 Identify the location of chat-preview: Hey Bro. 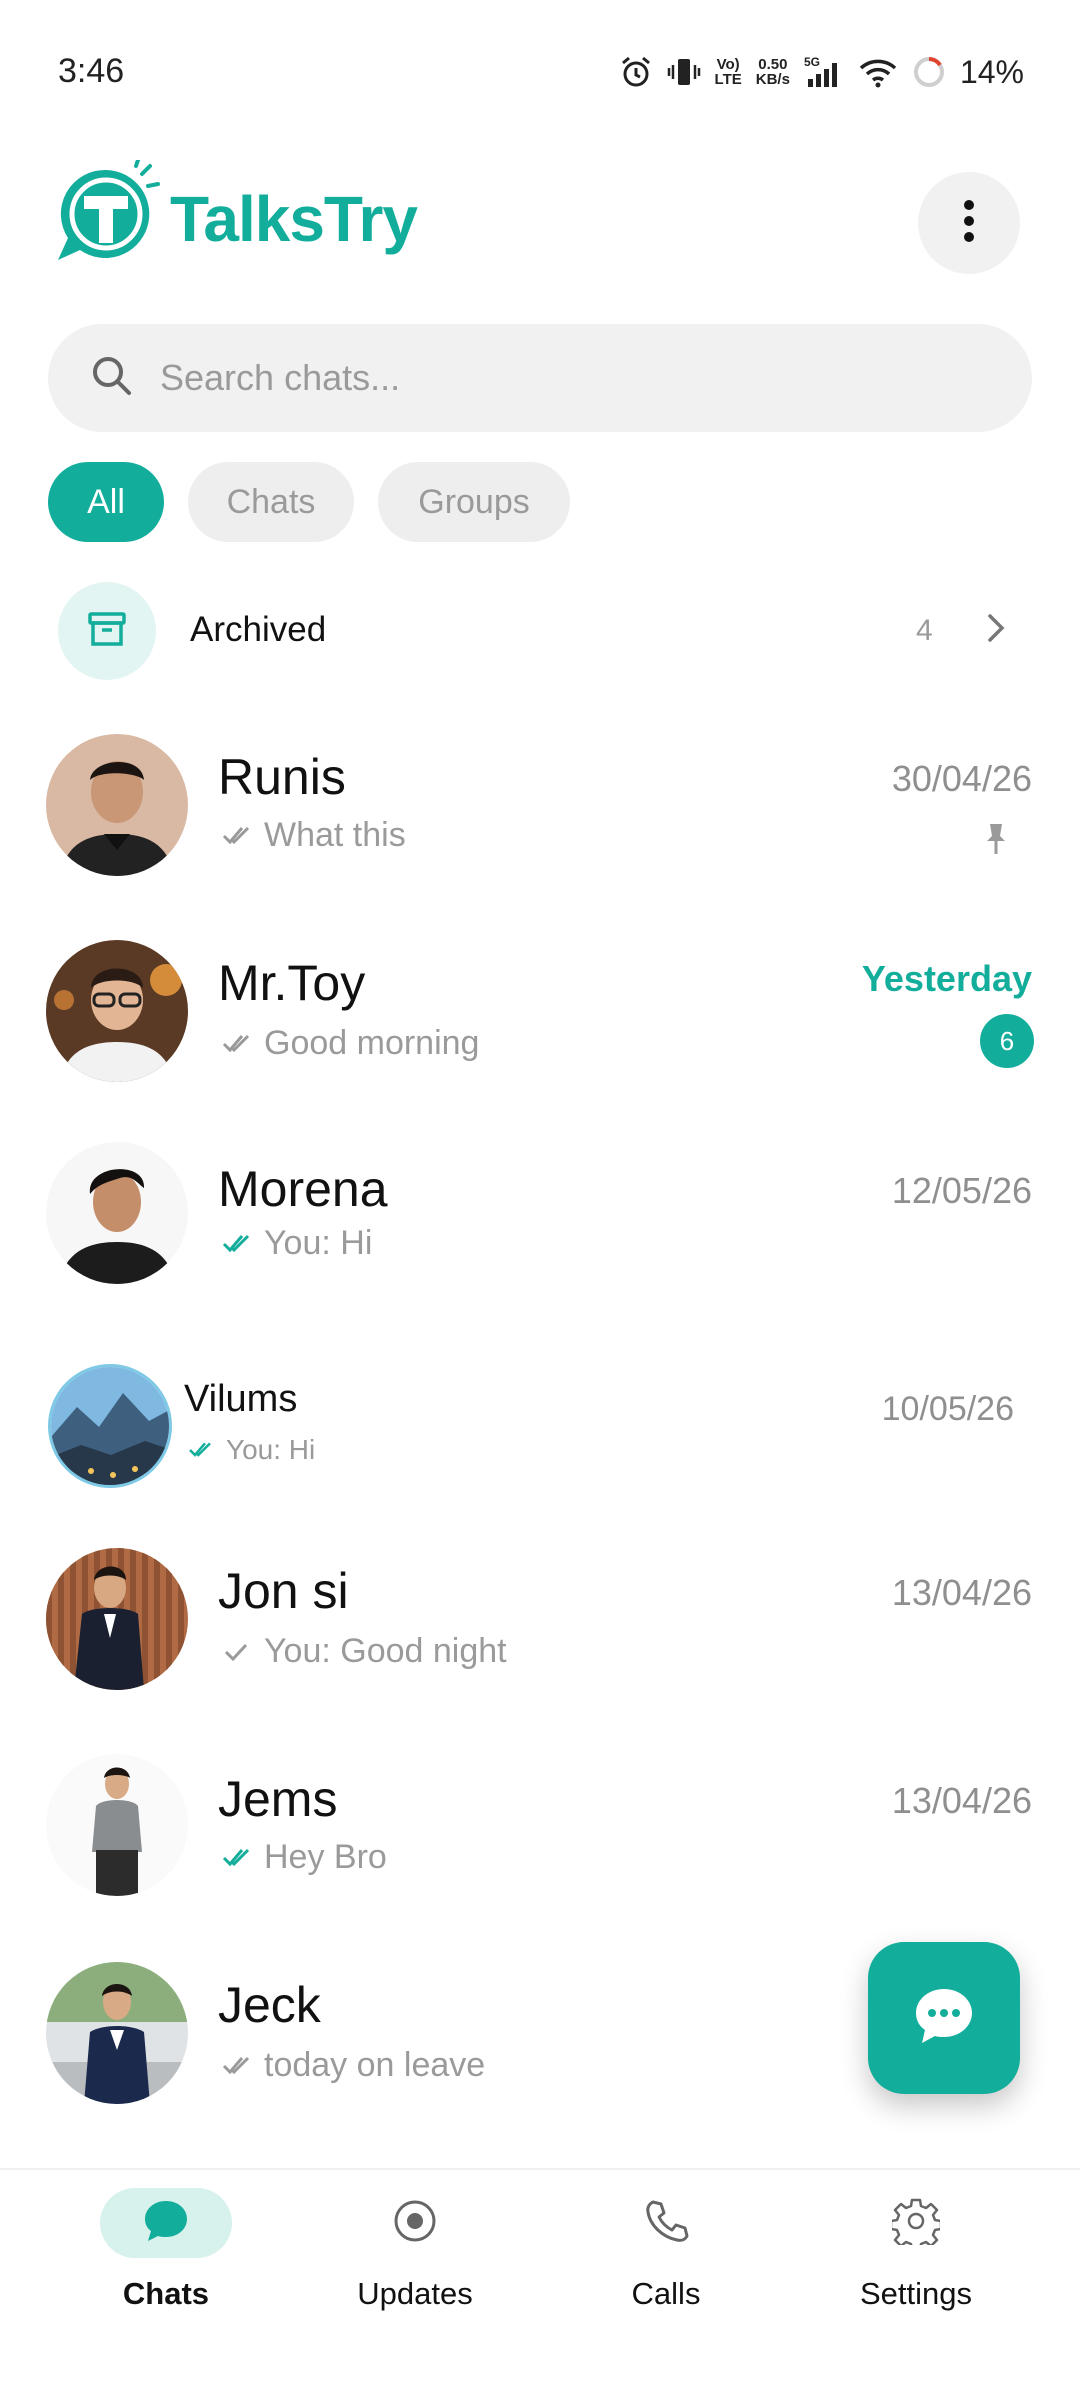
(304, 1857).